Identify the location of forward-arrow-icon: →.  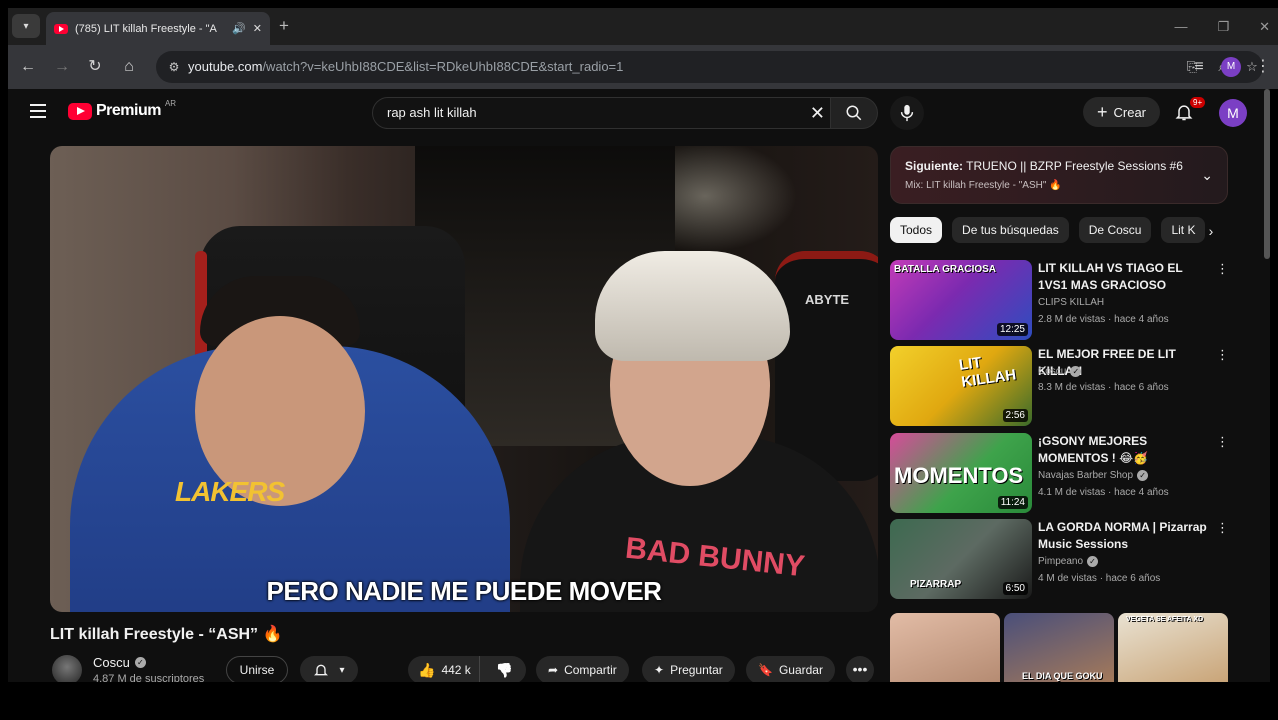
(62, 67).